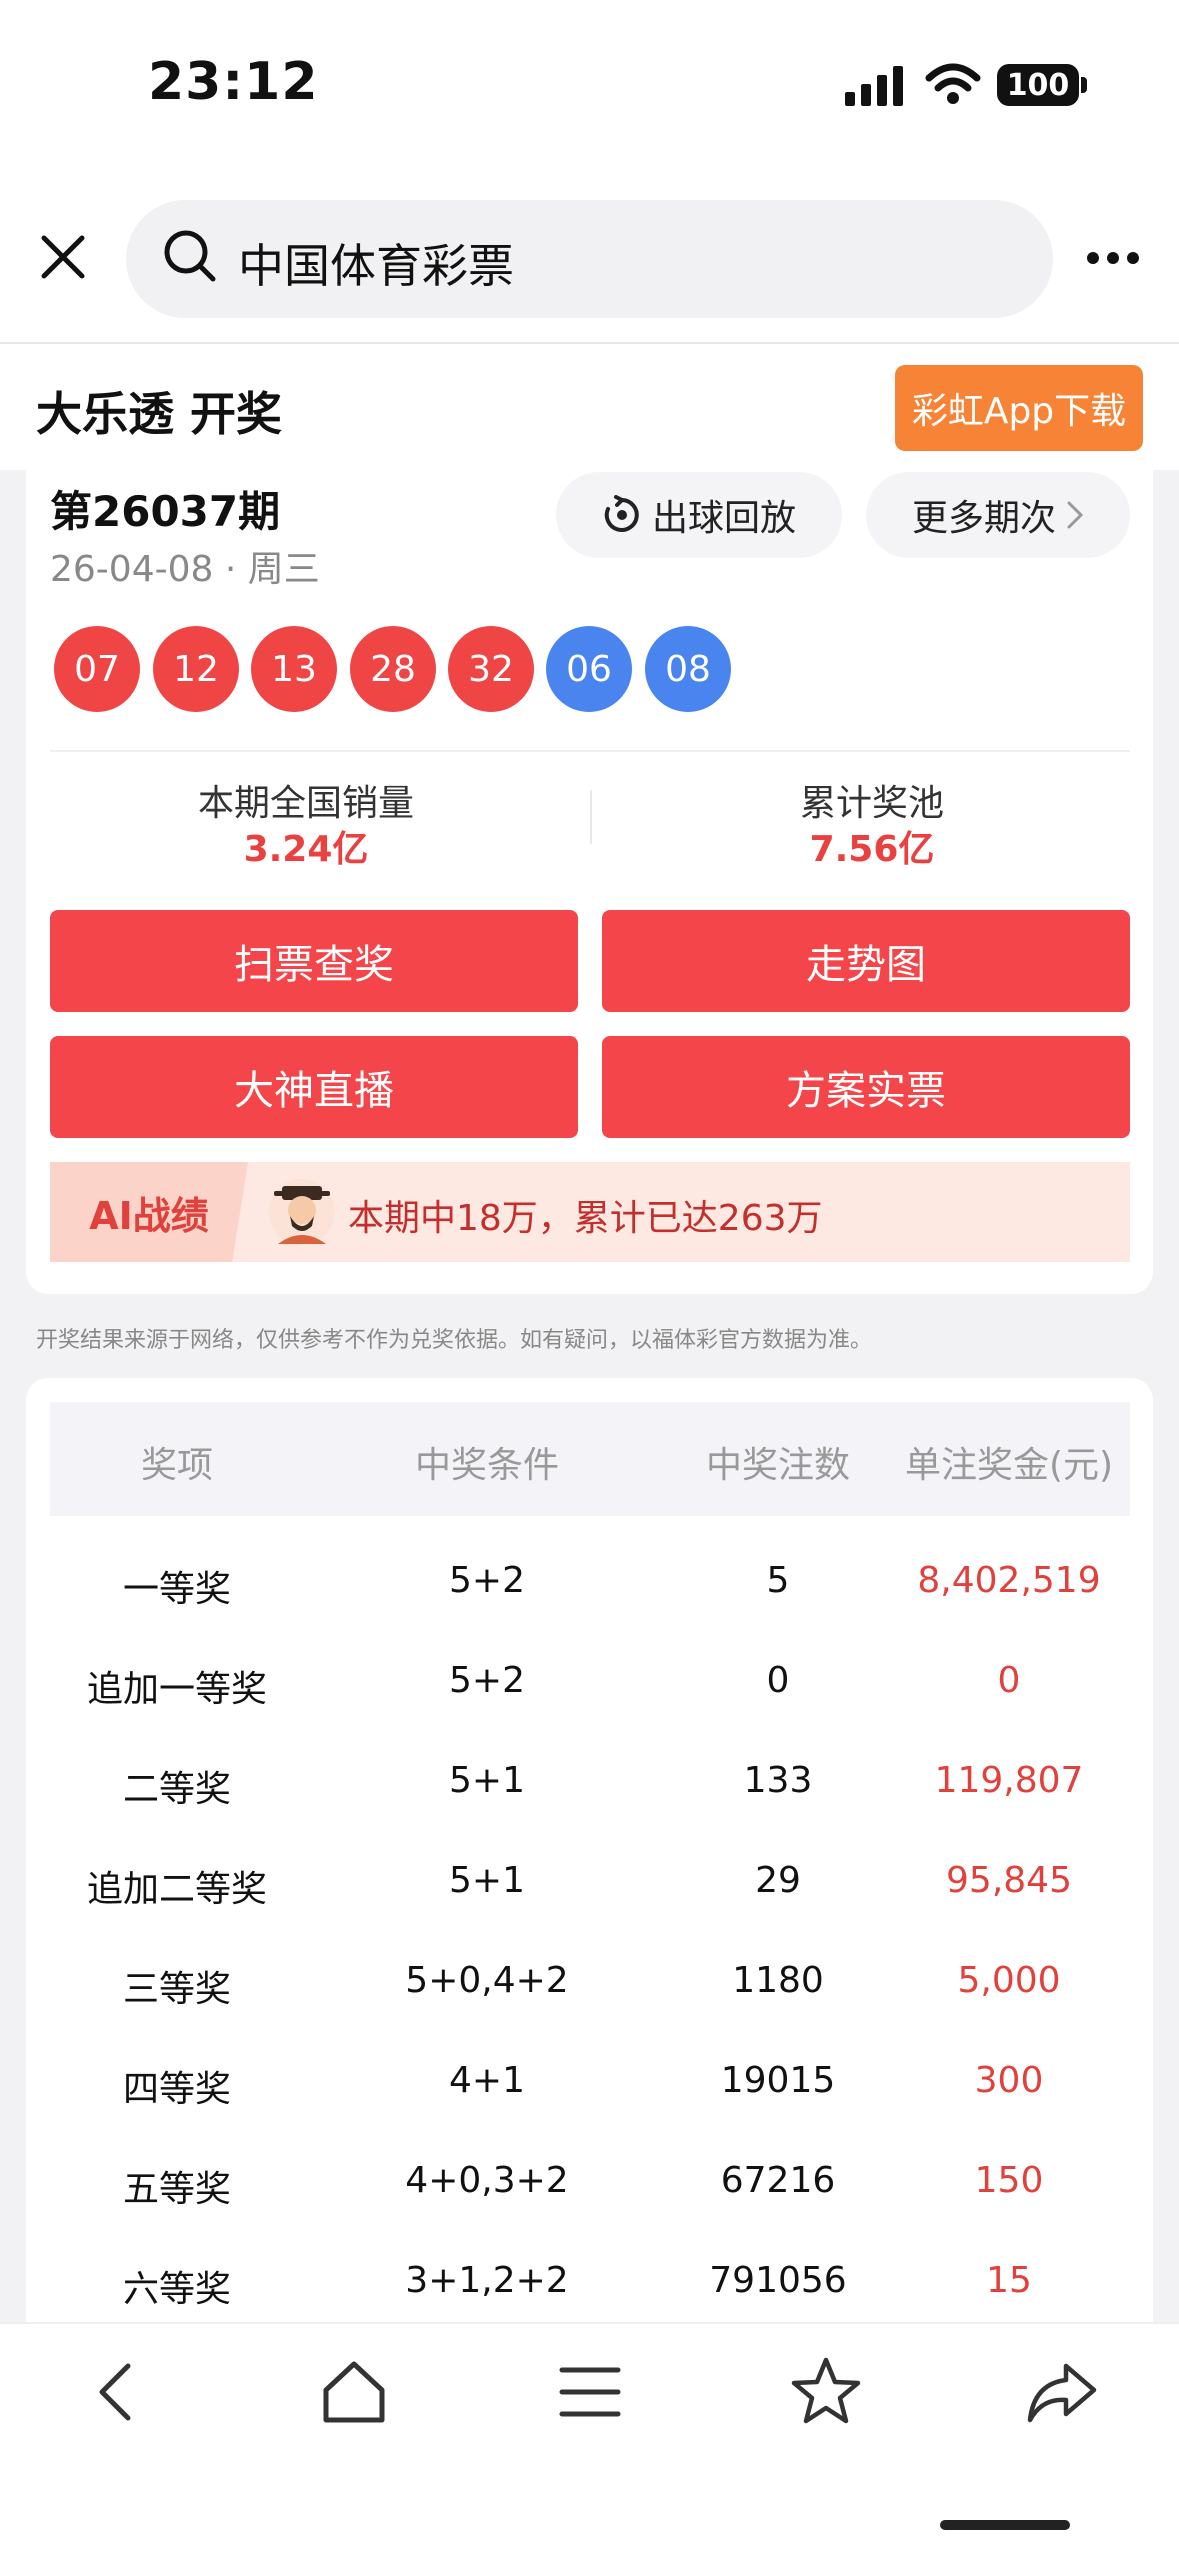  Describe the element at coordinates (487, 2080) in the screenshot. I see `prize-condition: 4+1` at that location.